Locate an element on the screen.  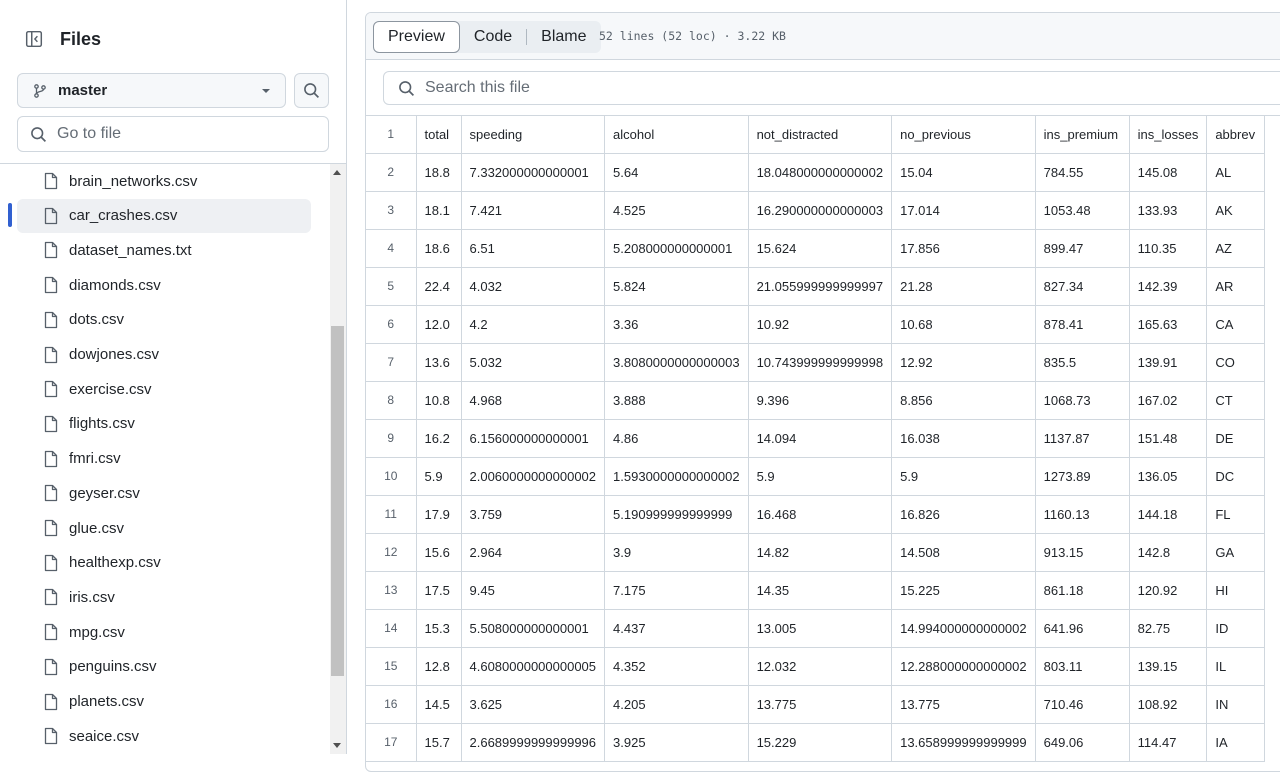
table-cell: 10.92 is located at coordinates (820, 324).